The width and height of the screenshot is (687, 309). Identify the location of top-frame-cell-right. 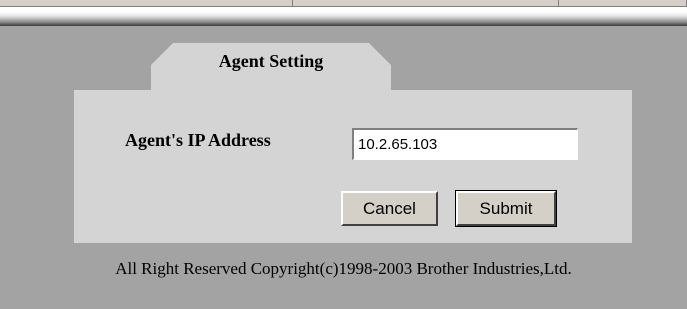
(623, 3).